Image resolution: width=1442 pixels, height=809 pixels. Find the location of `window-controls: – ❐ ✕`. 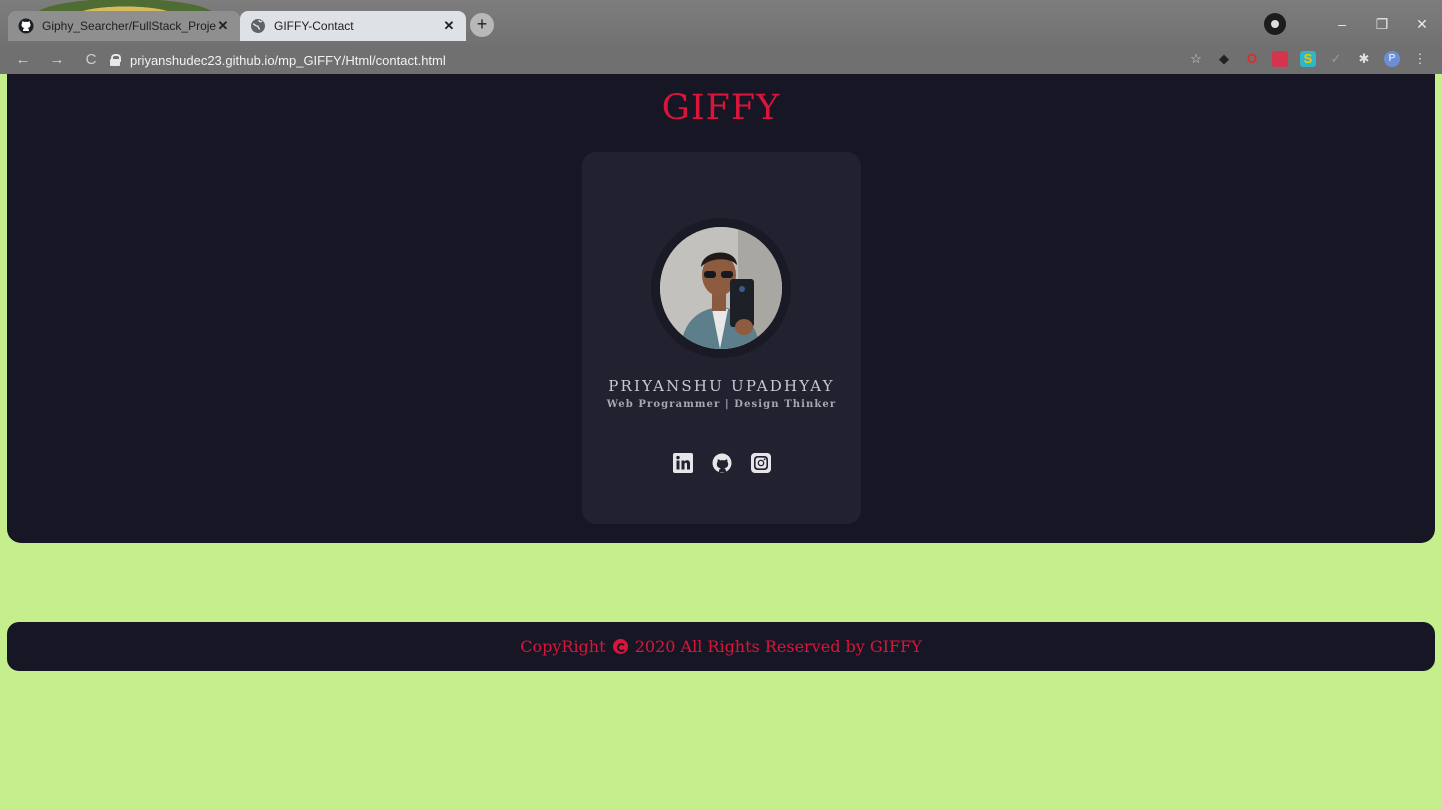

window-controls: – ❐ ✕ is located at coordinates (1353, 24).